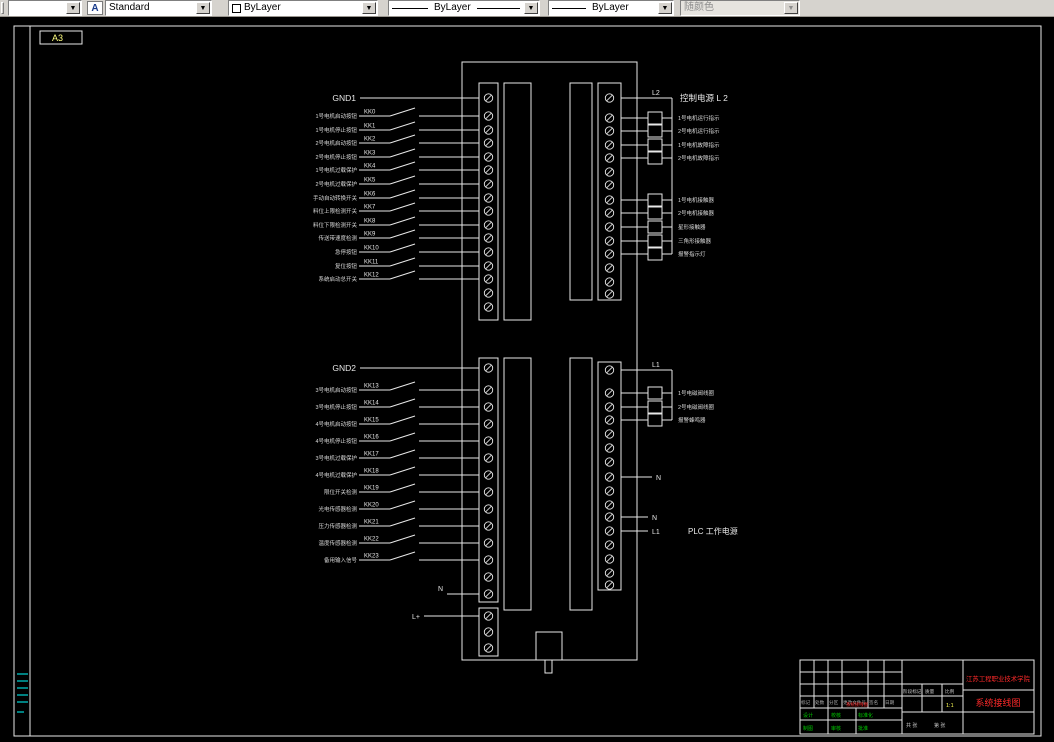 The image size is (1054, 742). I want to click on connector-stem, so click(548, 666).